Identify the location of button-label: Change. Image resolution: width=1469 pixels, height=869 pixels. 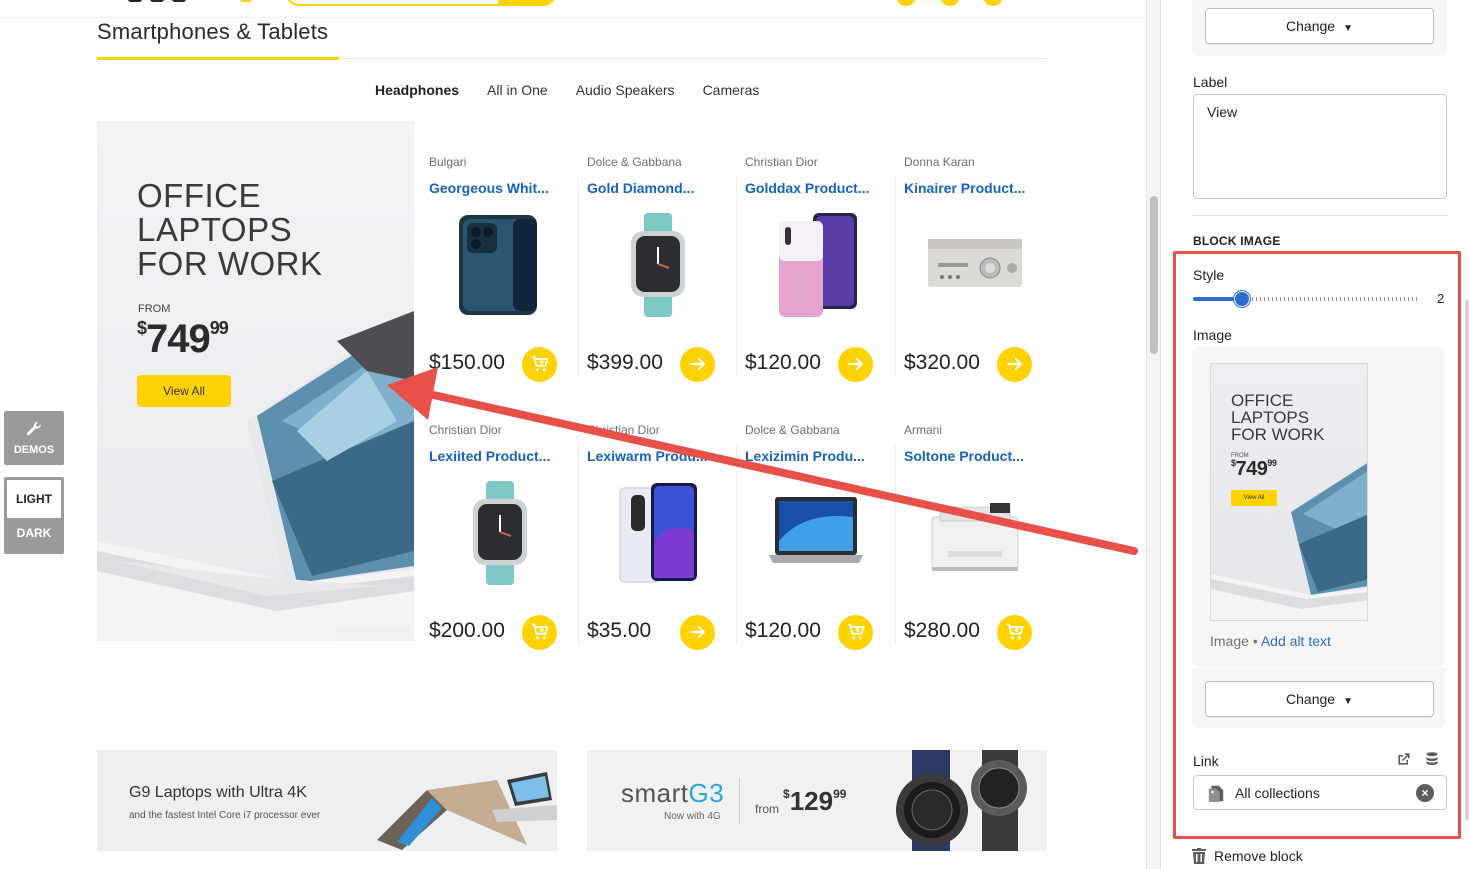
(1311, 26).